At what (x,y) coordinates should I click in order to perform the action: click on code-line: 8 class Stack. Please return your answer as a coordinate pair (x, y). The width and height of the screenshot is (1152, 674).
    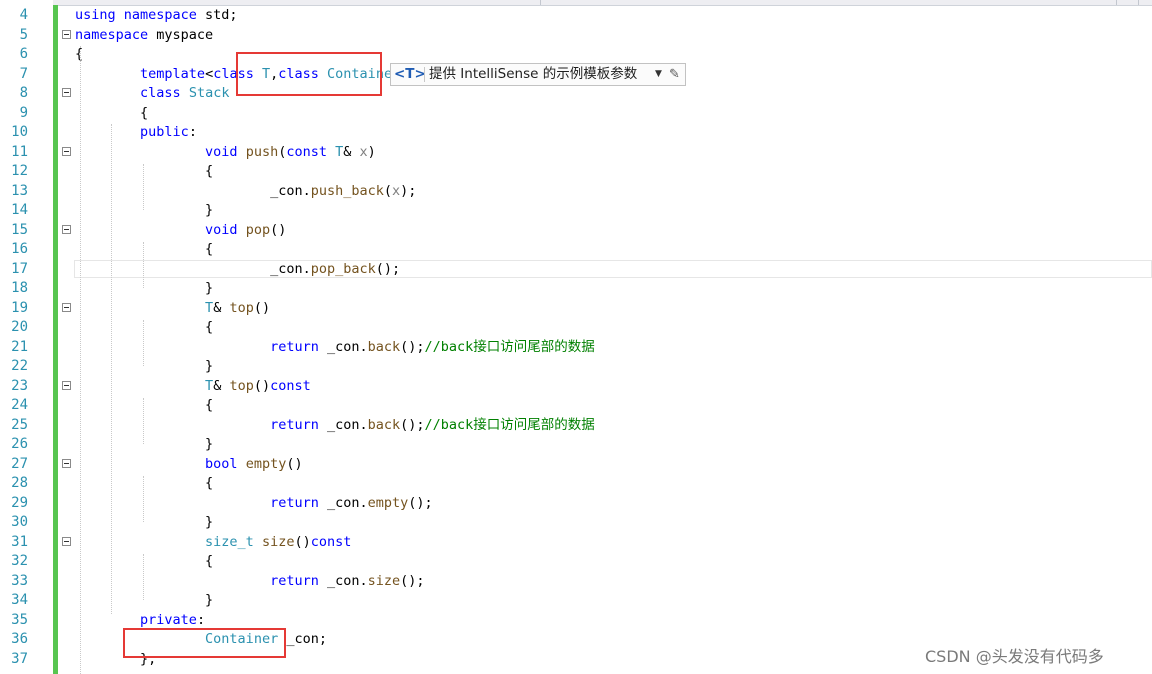
    Looking at the image, I should click on (576, 94).